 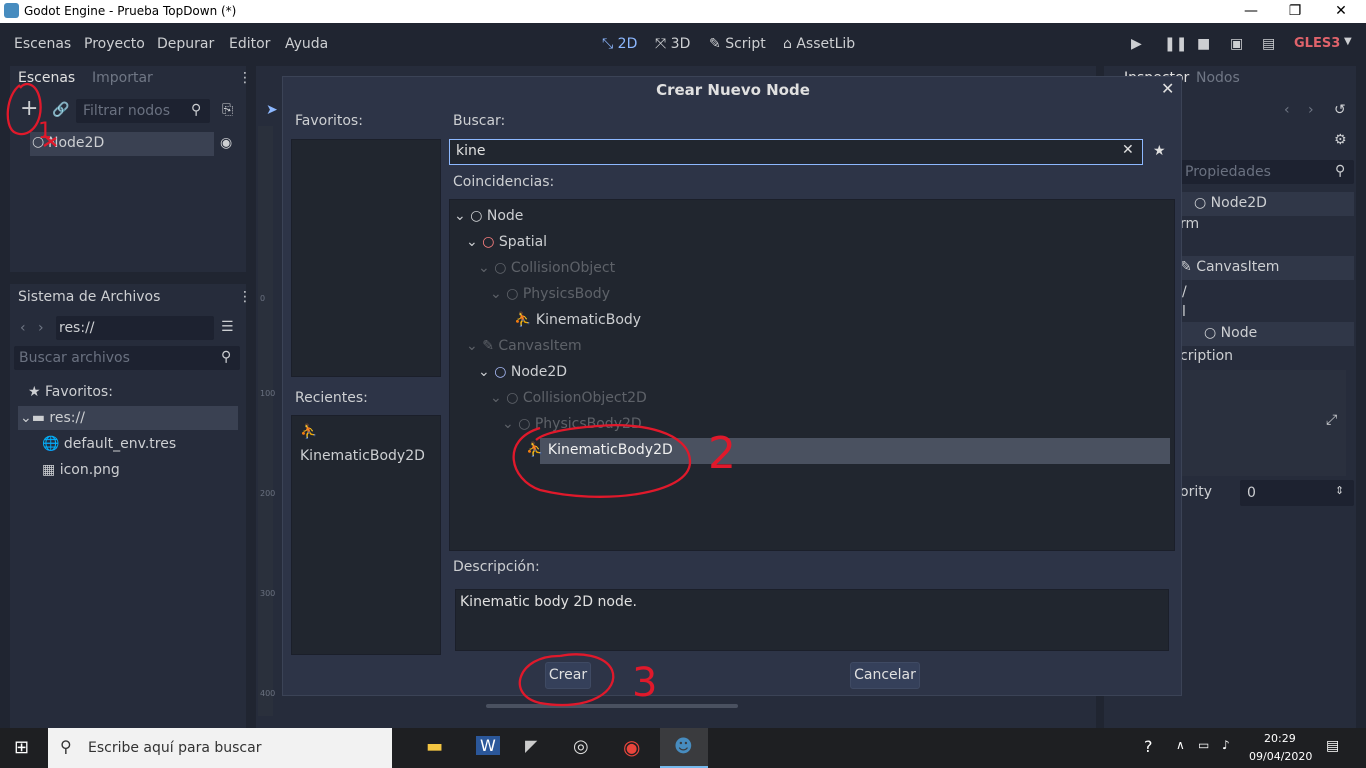 I want to click on godot-taskbar-button: ☻, so click(x=684, y=748).